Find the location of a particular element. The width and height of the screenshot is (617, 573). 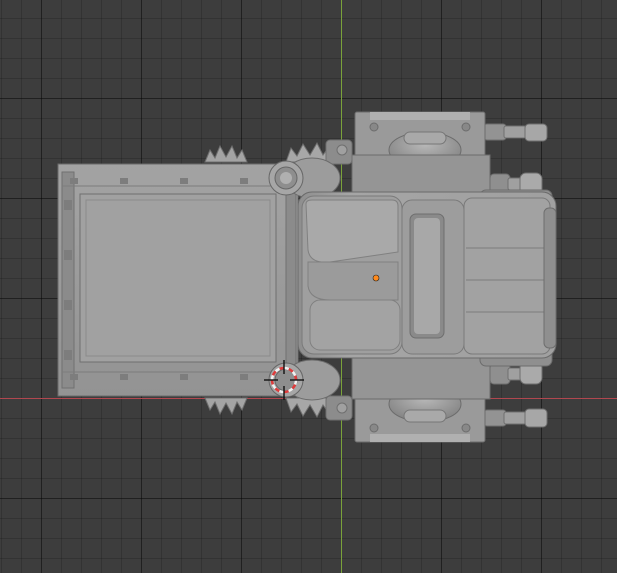

cab-body is located at coordinates (427, 275).